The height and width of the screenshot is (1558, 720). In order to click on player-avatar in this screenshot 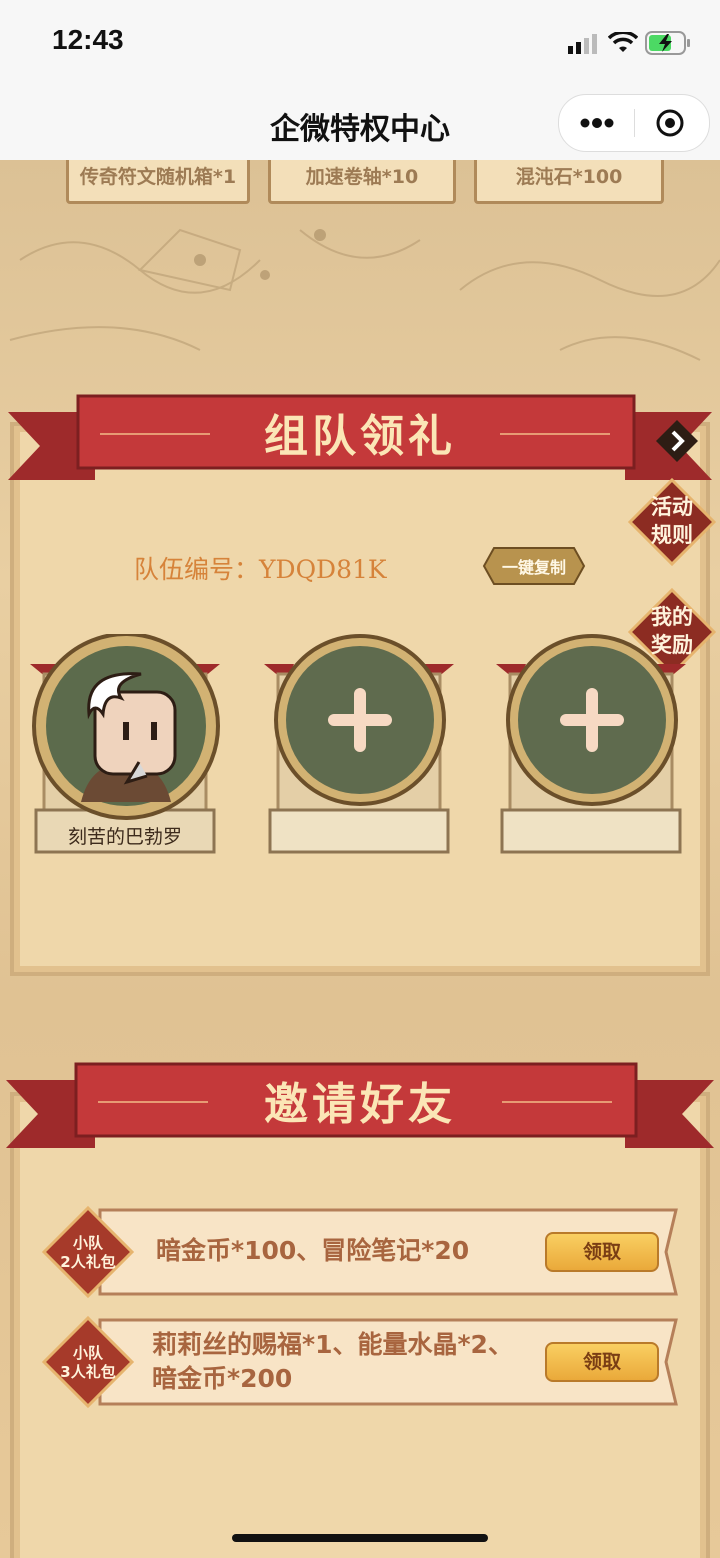, I will do `click(129, 737)`.